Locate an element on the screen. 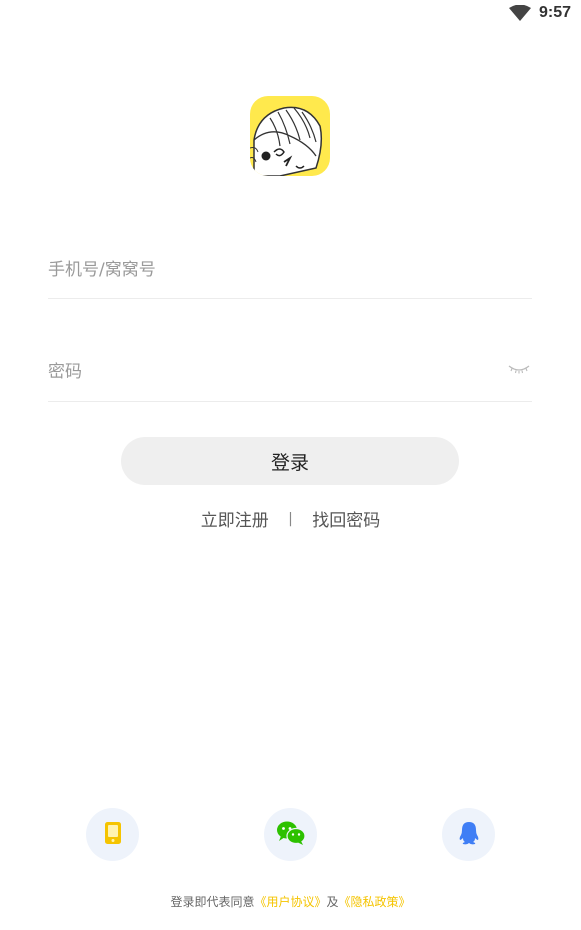  agreement-text: 登录即代表同意《用户协议》及《隐私政策》 is located at coordinates (290, 901).